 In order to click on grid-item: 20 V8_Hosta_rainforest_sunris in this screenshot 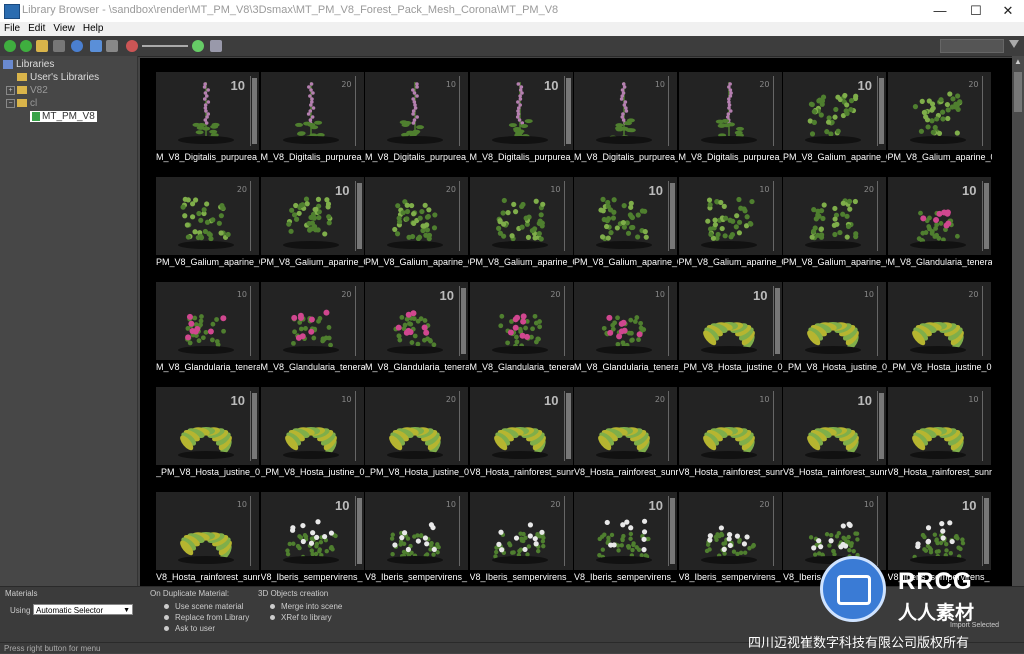, I will do `click(626, 435)`.